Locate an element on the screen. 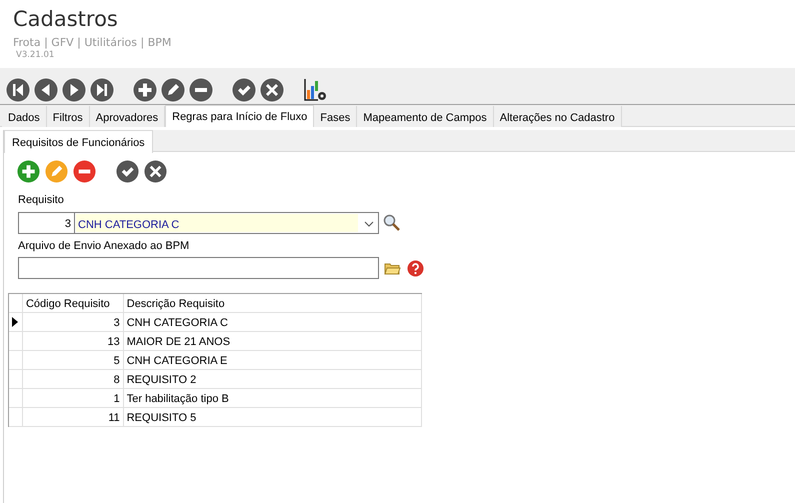 Image resolution: width=795 pixels, height=503 pixels. requisito-dropdown: CNH CATEGORIA C is located at coordinates (227, 223).